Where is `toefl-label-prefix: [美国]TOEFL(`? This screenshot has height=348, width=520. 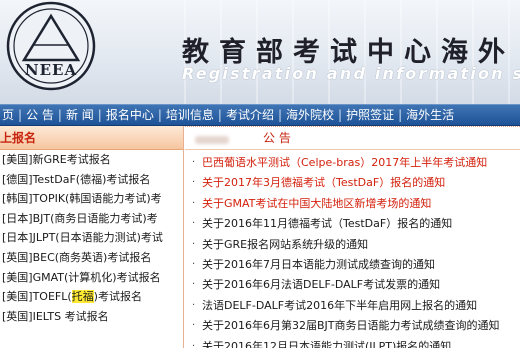
toefl-label-prefix: [美国]TOEFL( is located at coordinates (37, 297).